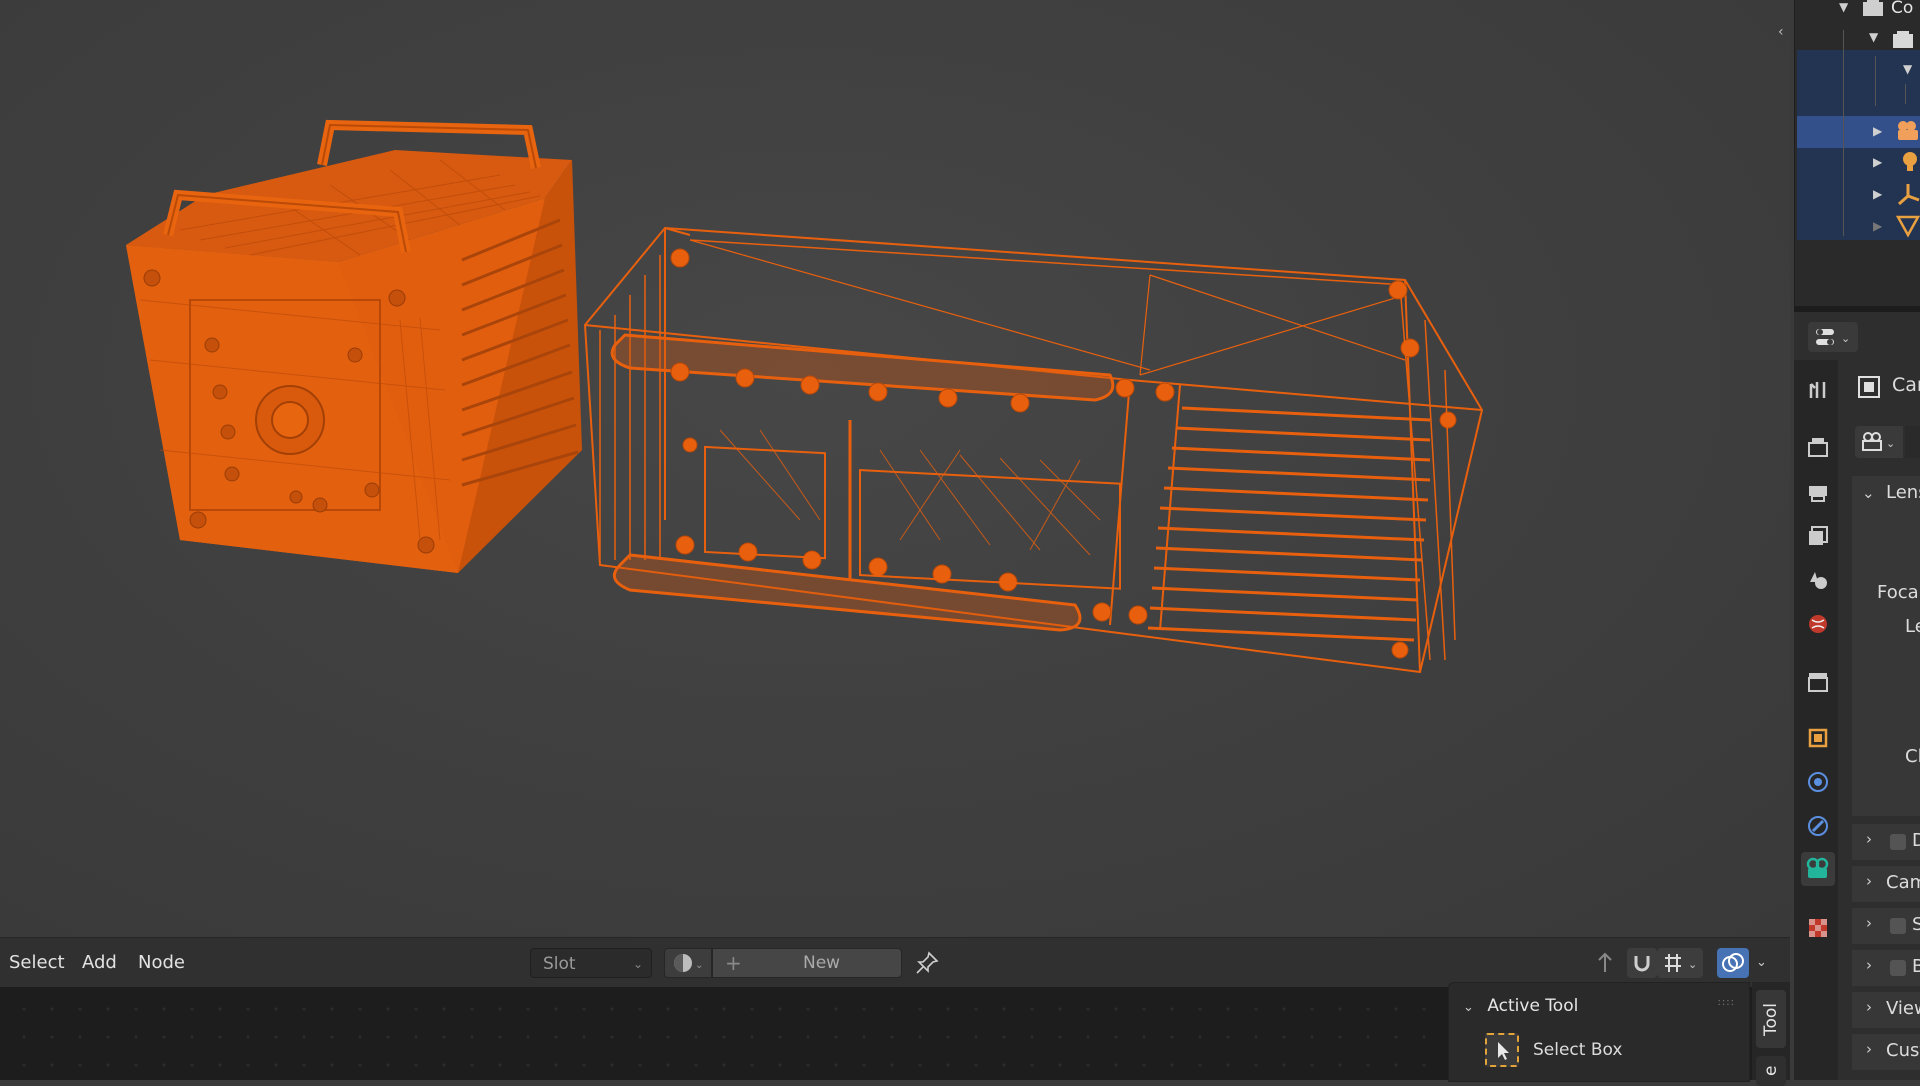 The height and width of the screenshot is (1086, 1920). I want to click on properties-tabs, so click(1816, 720).